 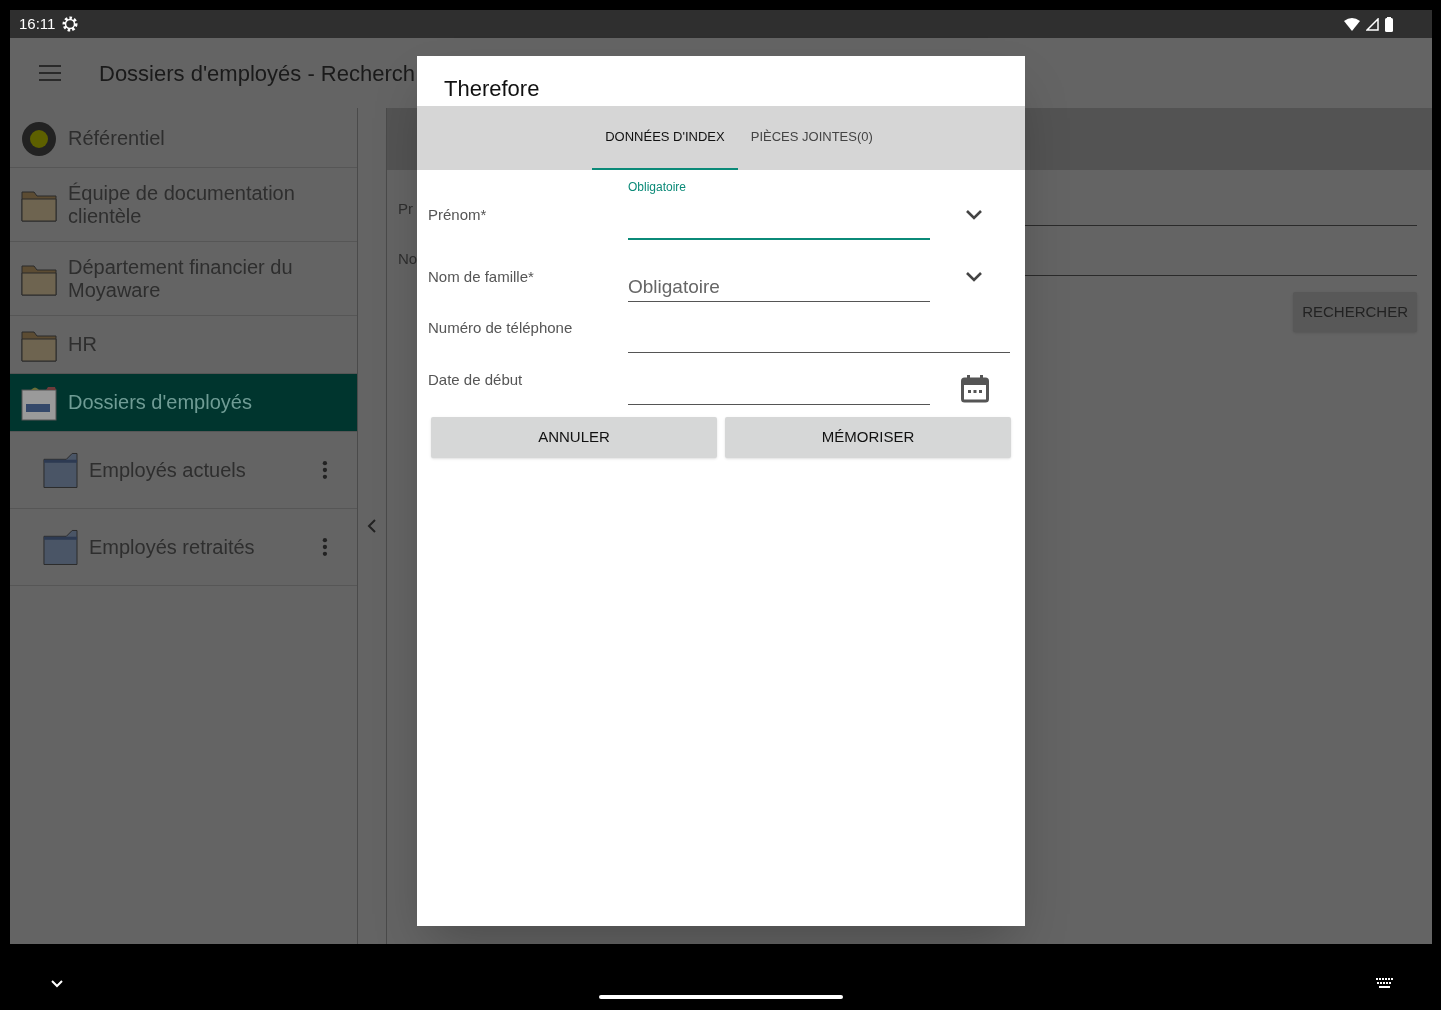 What do you see at coordinates (665, 138) in the screenshot?
I see `tab: DONNÉES D'INDEX` at bounding box center [665, 138].